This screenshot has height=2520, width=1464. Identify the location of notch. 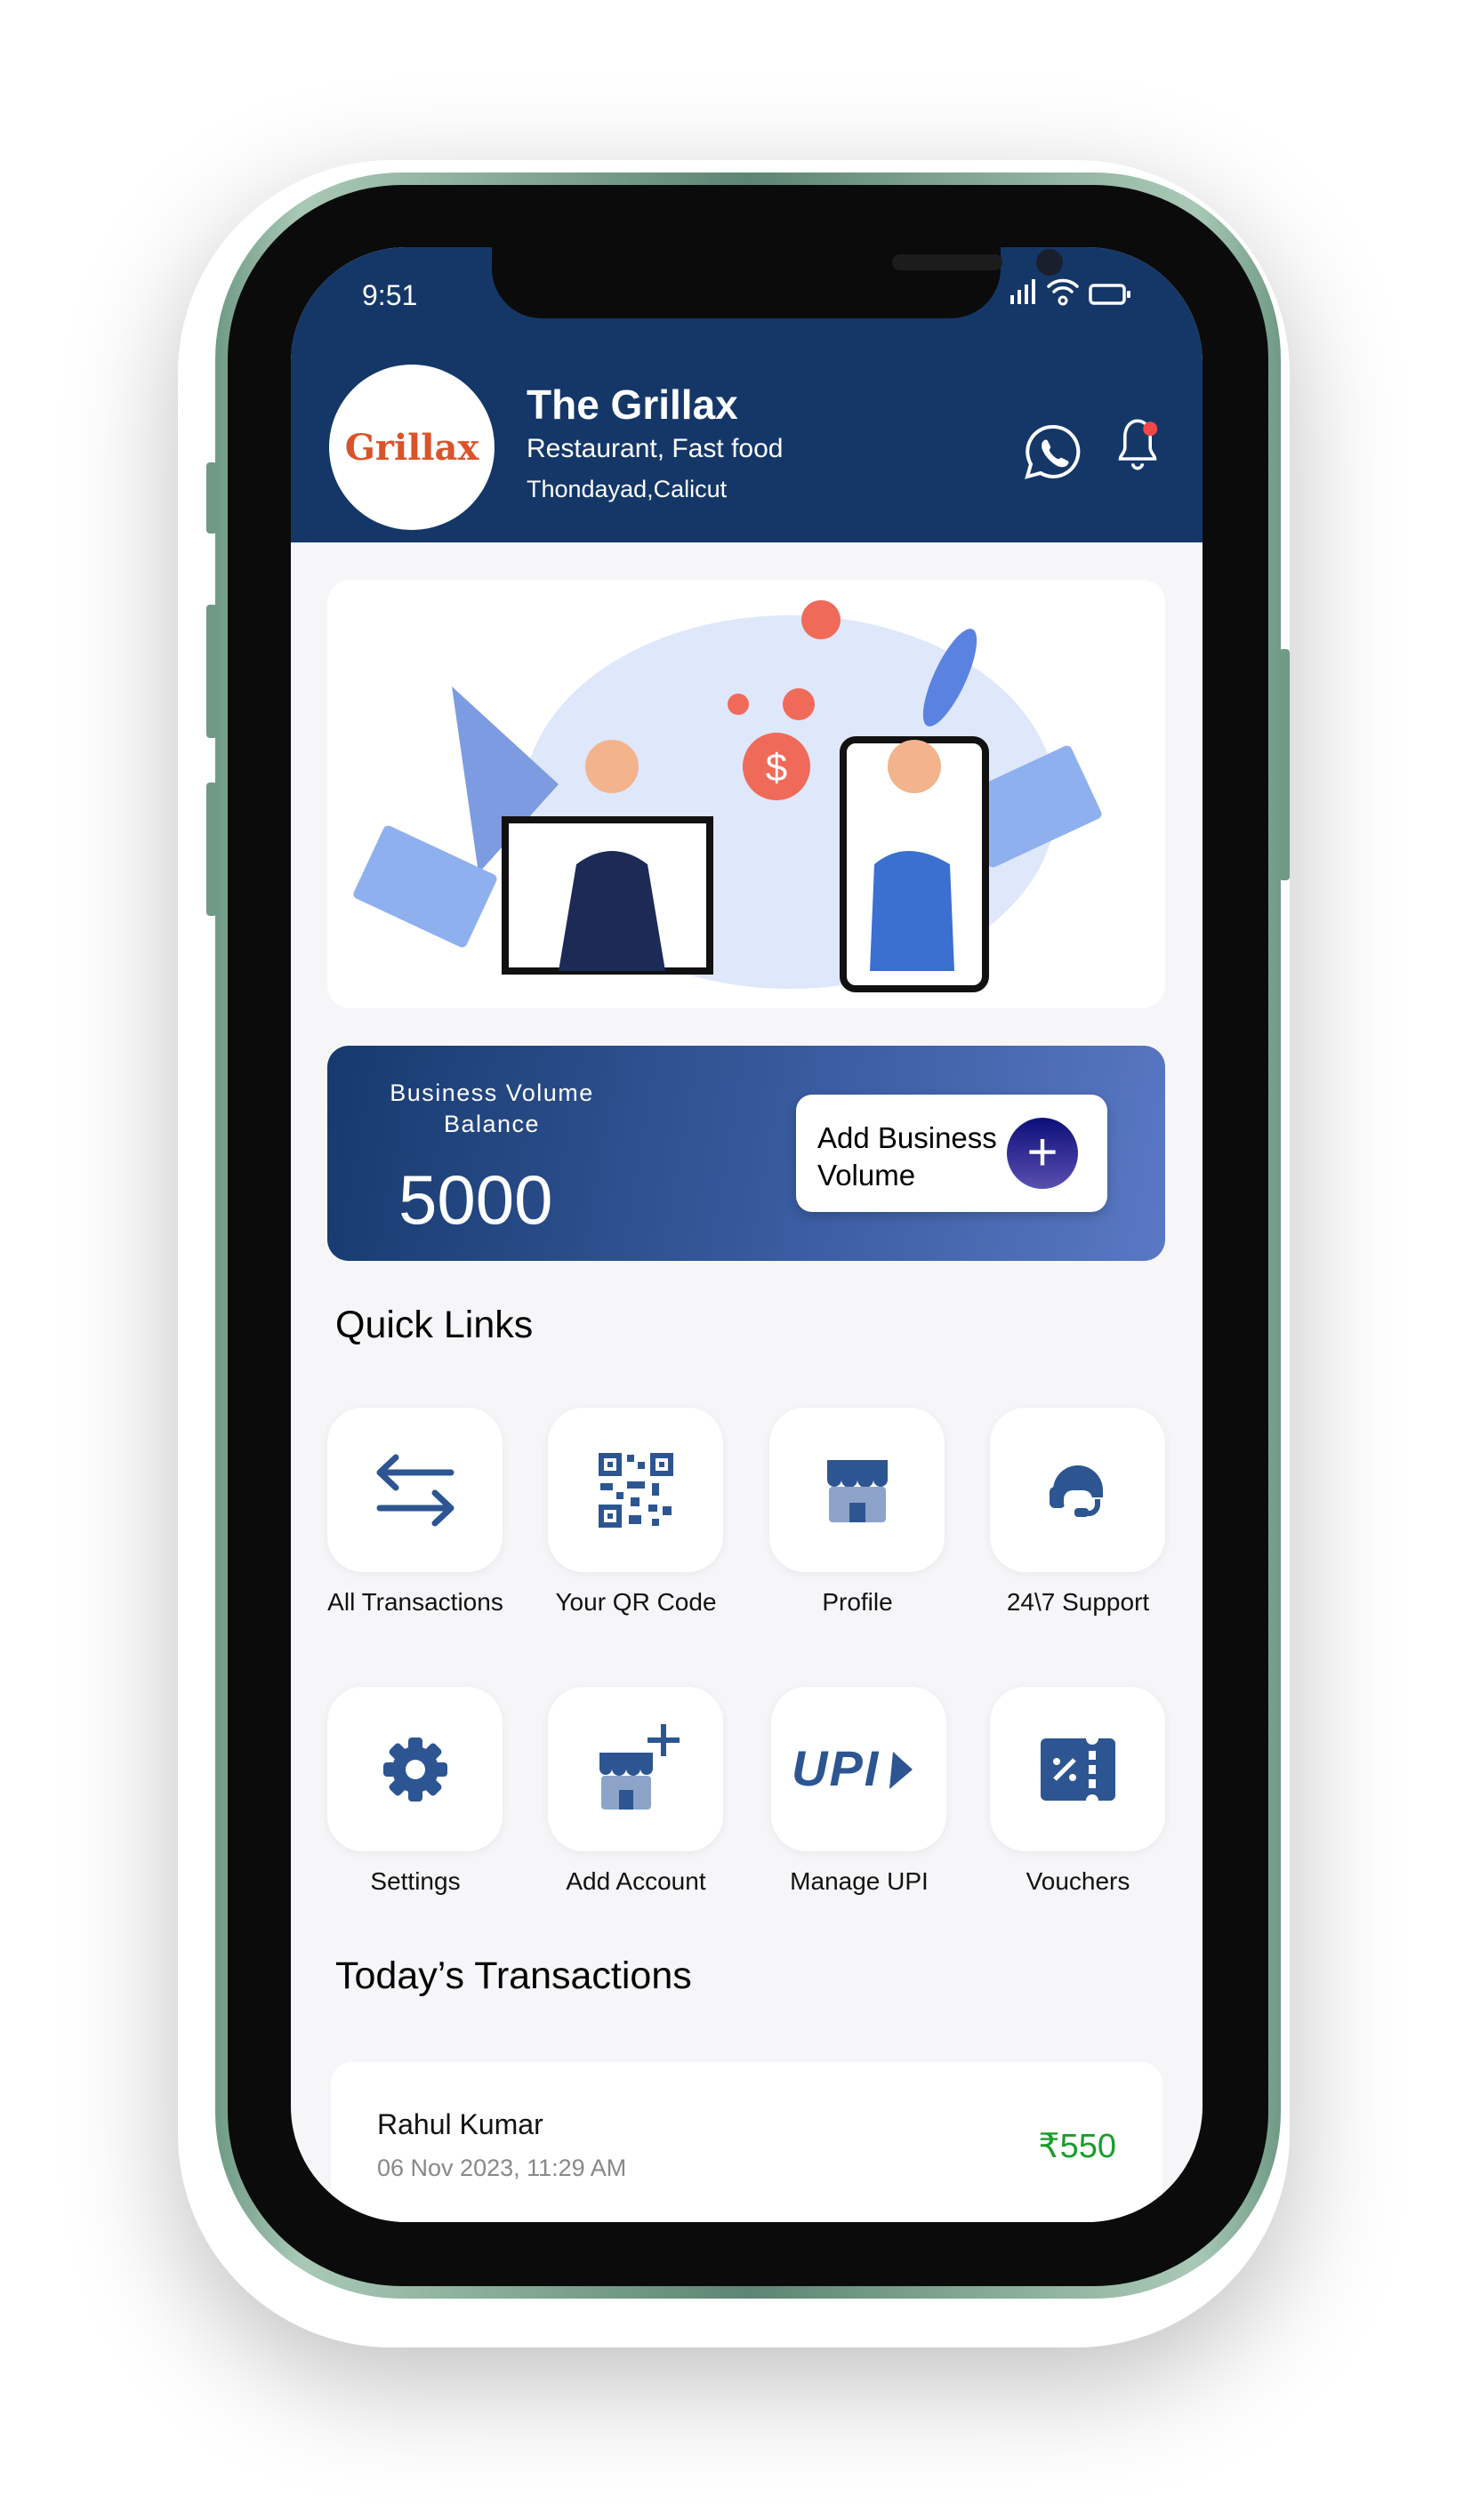
(778, 282).